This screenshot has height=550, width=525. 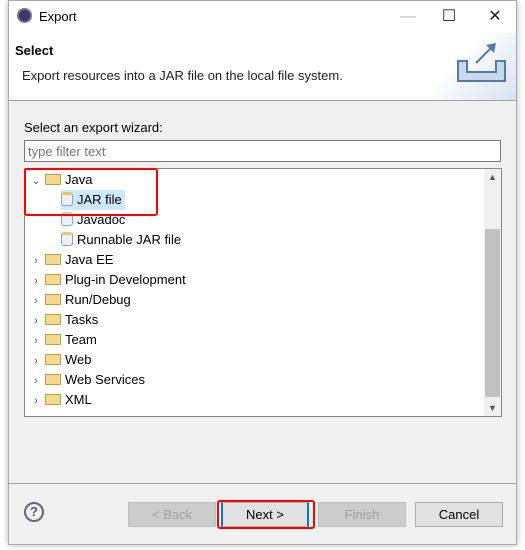 I want to click on maximize-button: ☐, so click(x=449, y=17).